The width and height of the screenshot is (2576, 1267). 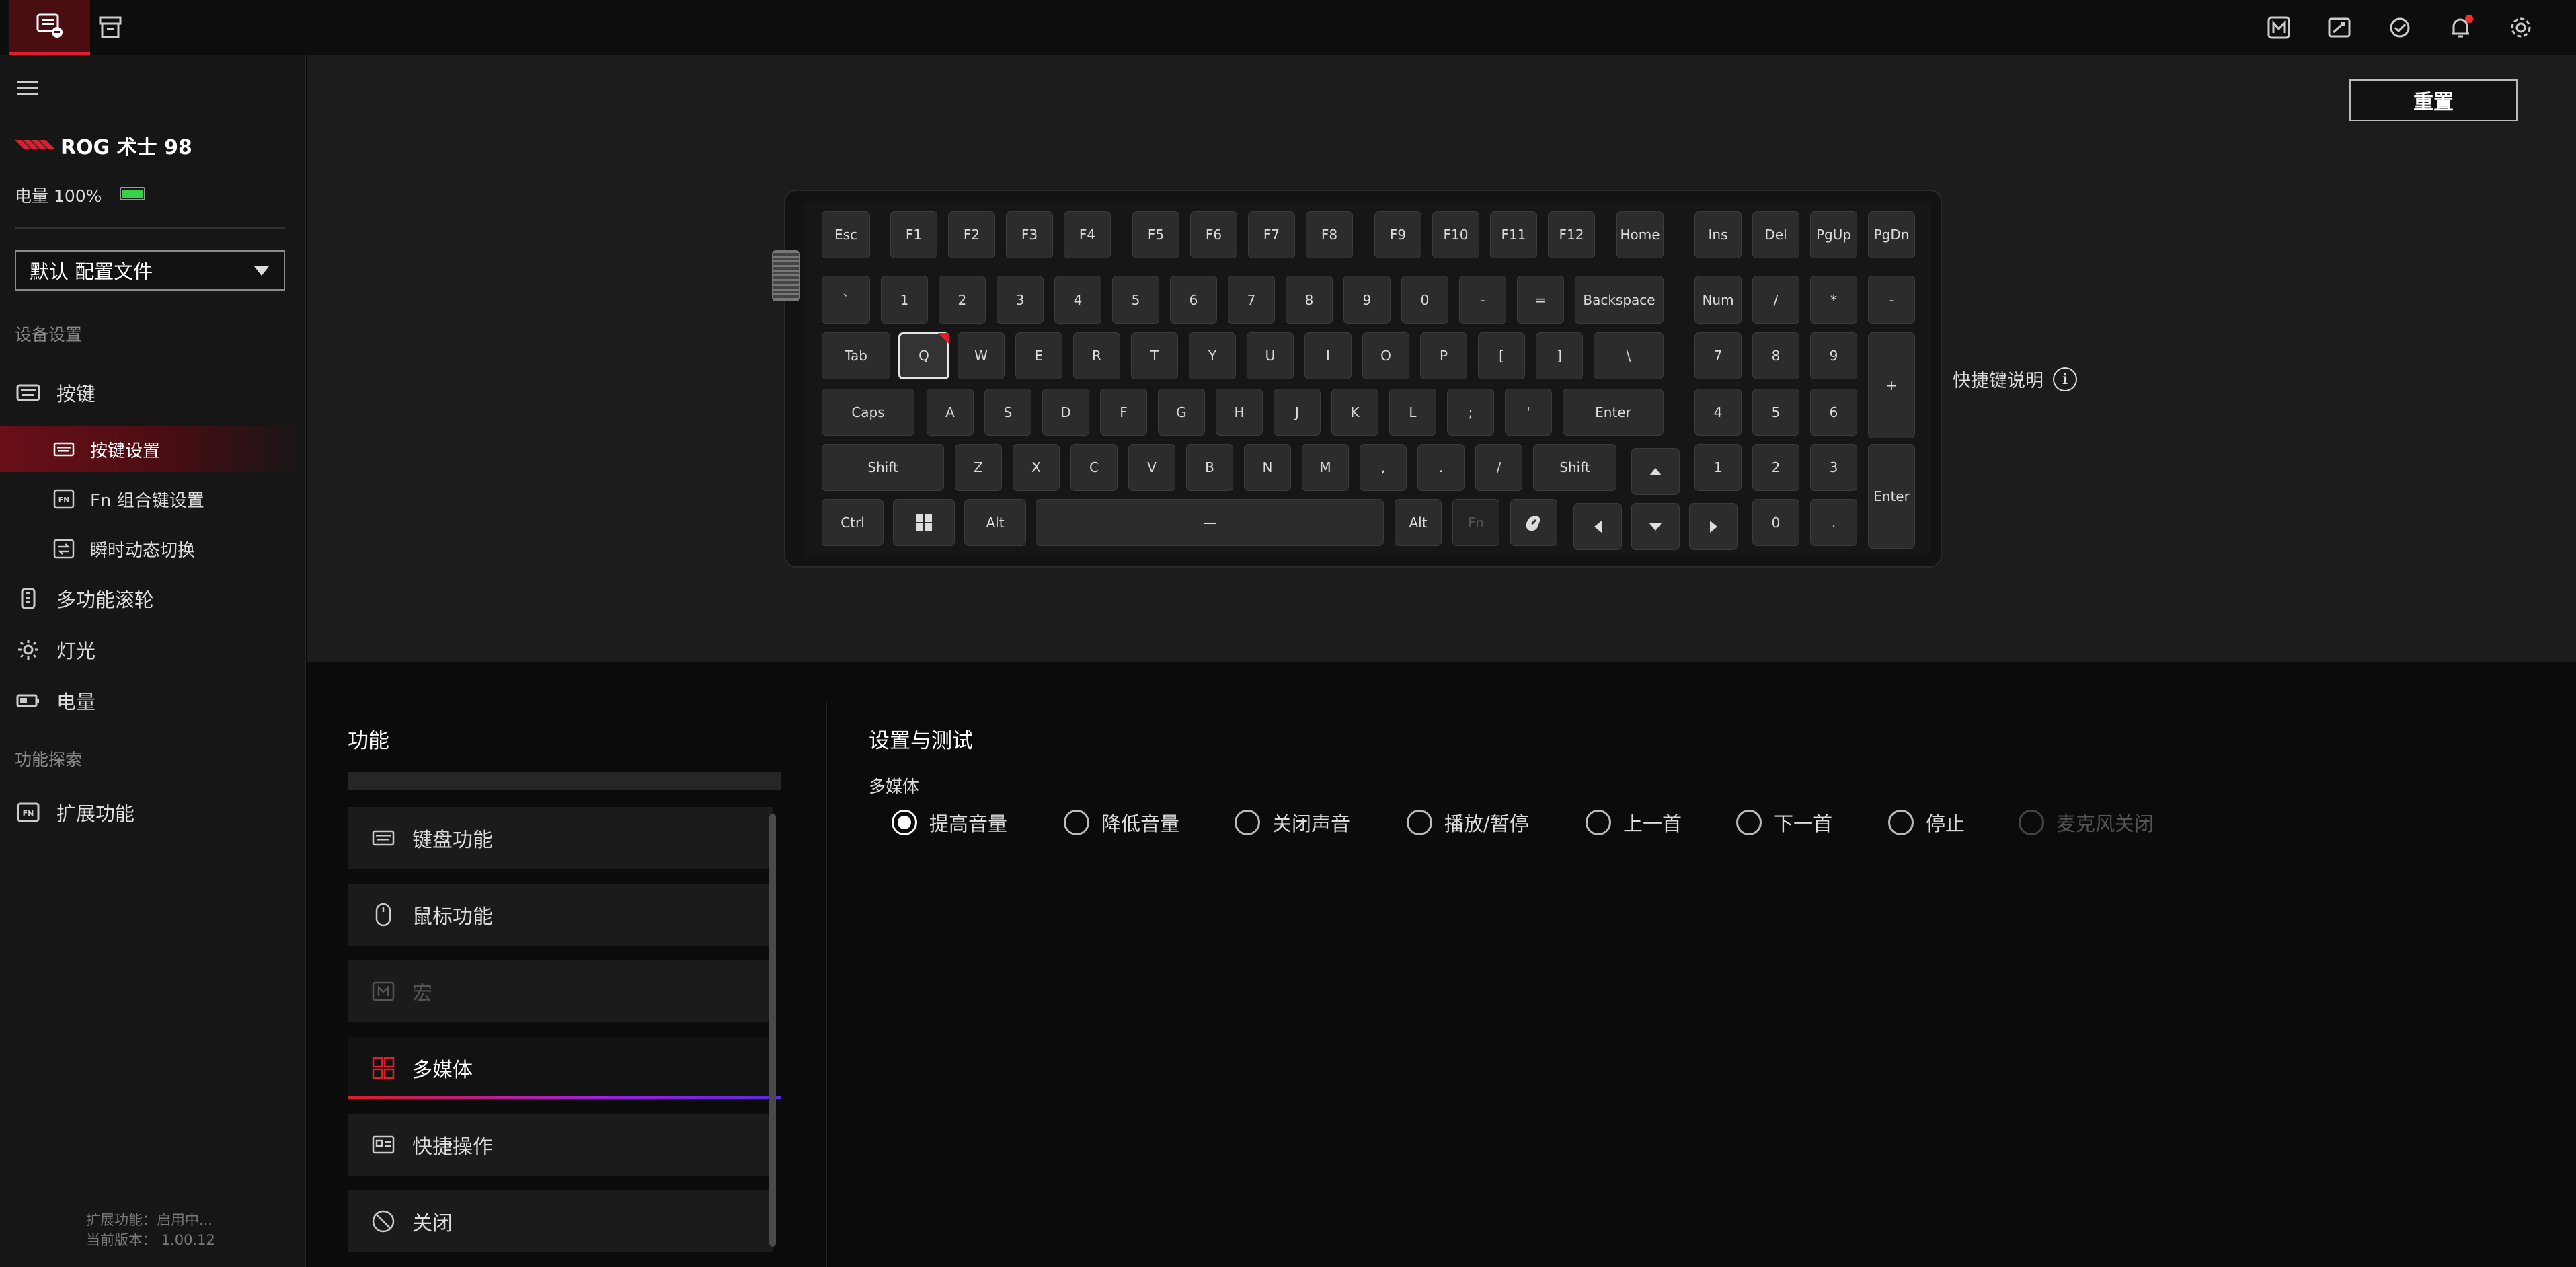 What do you see at coordinates (2460, 27) in the screenshot?
I see `notification-button` at bounding box center [2460, 27].